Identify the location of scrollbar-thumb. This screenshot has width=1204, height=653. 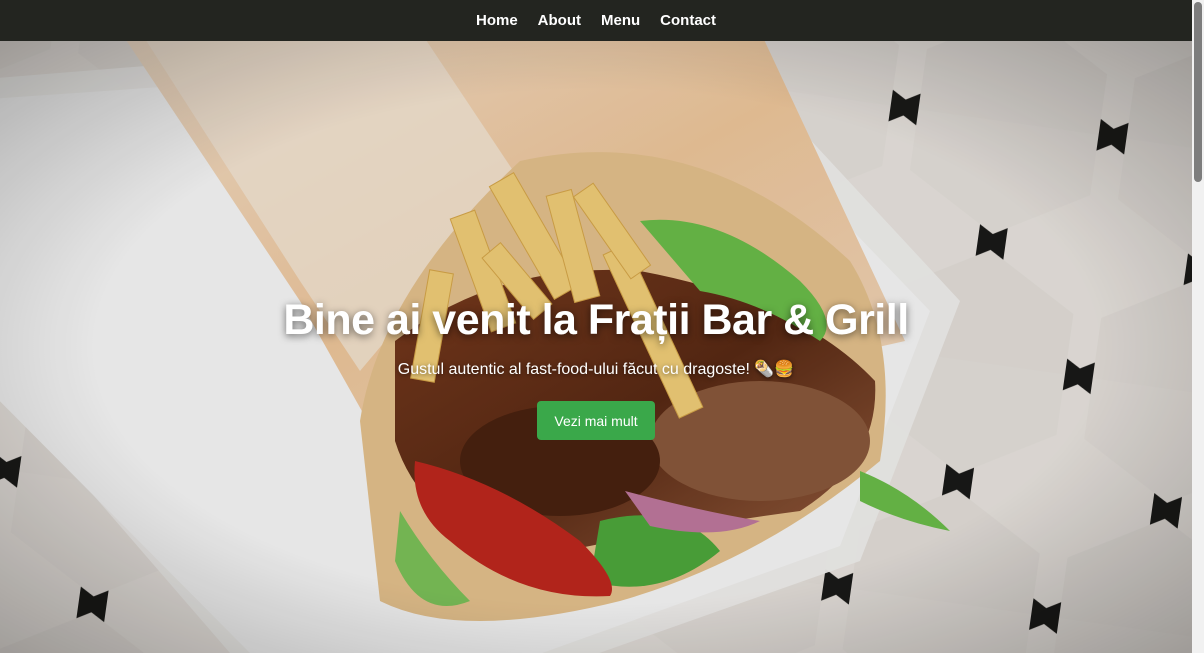
(1198, 92).